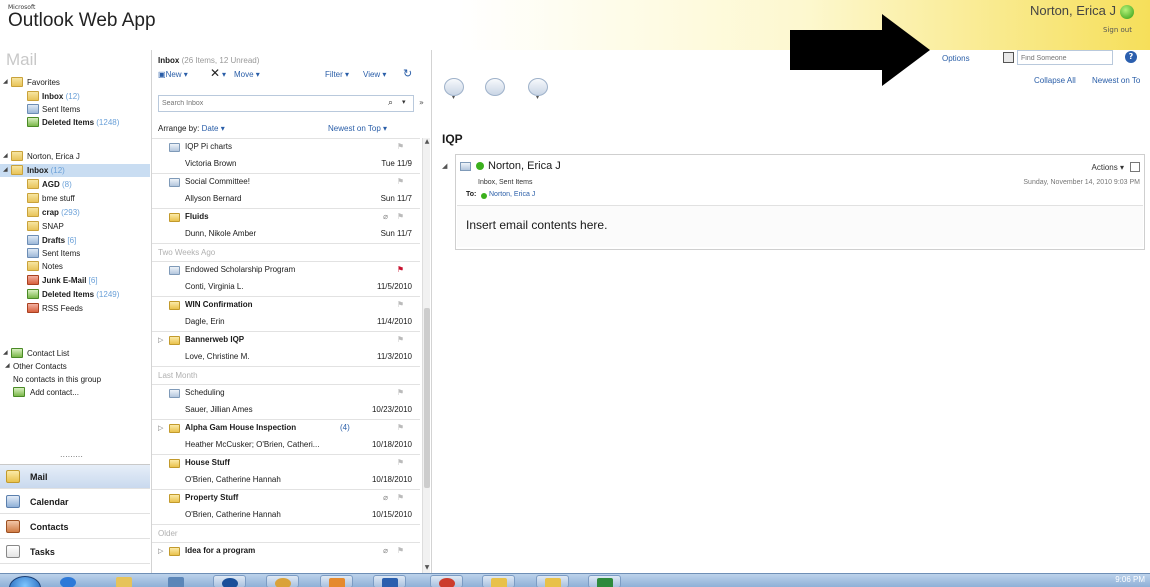 The width and height of the screenshot is (1150, 587). I want to click on system-clock: 9:06 PM, so click(1115, 581).